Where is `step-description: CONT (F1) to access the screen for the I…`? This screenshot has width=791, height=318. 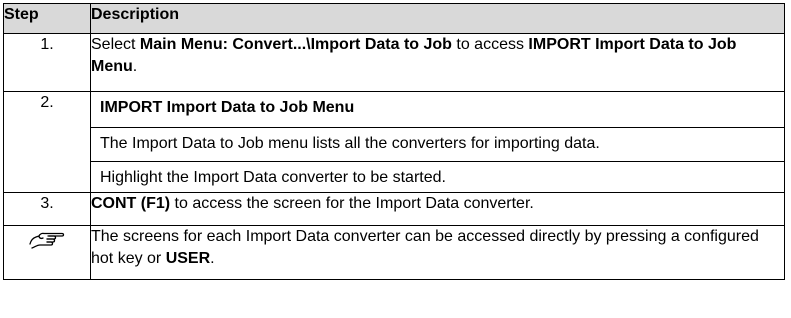 step-description: CONT (F1) to access the screen for the I… is located at coordinates (437, 209).